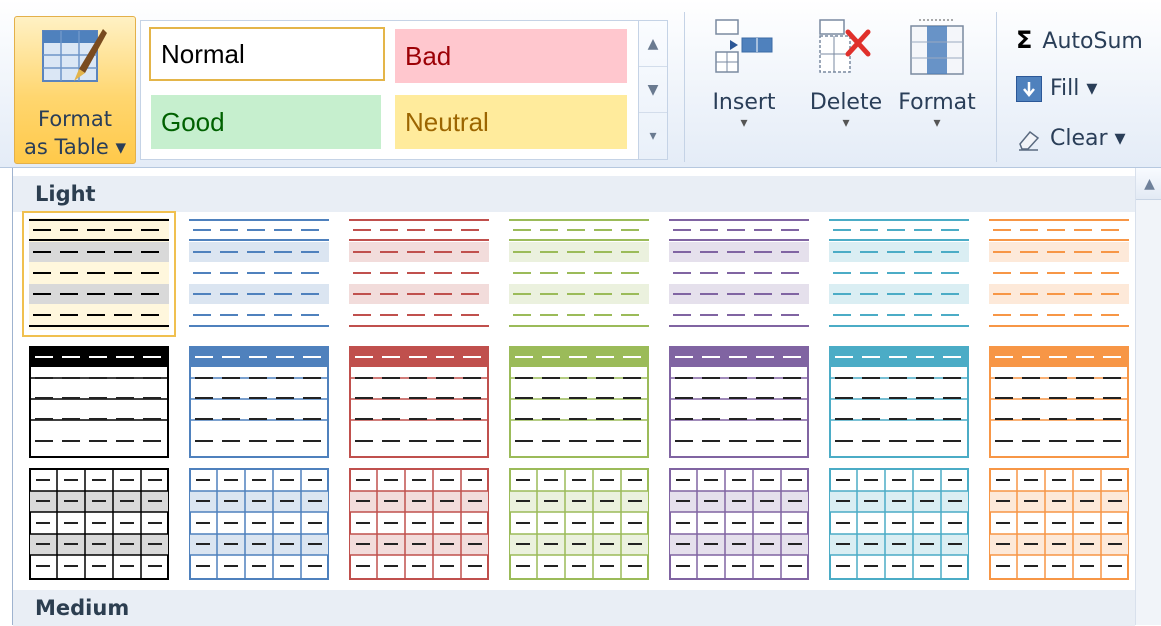 The width and height of the screenshot is (1161, 626). I want to click on format-as-table-icon, so click(75, 62).